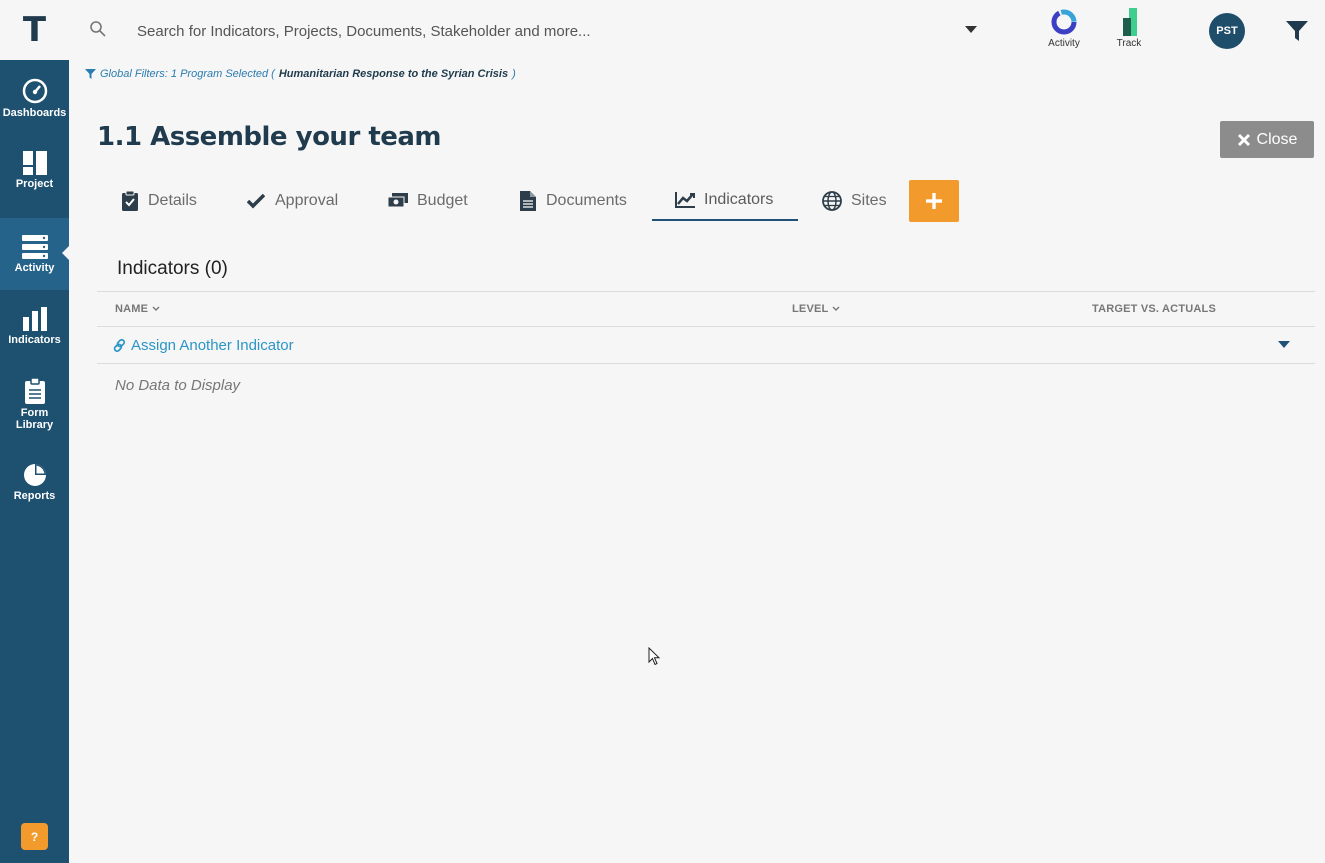  What do you see at coordinates (1243, 139) in the screenshot?
I see `close-icon` at bounding box center [1243, 139].